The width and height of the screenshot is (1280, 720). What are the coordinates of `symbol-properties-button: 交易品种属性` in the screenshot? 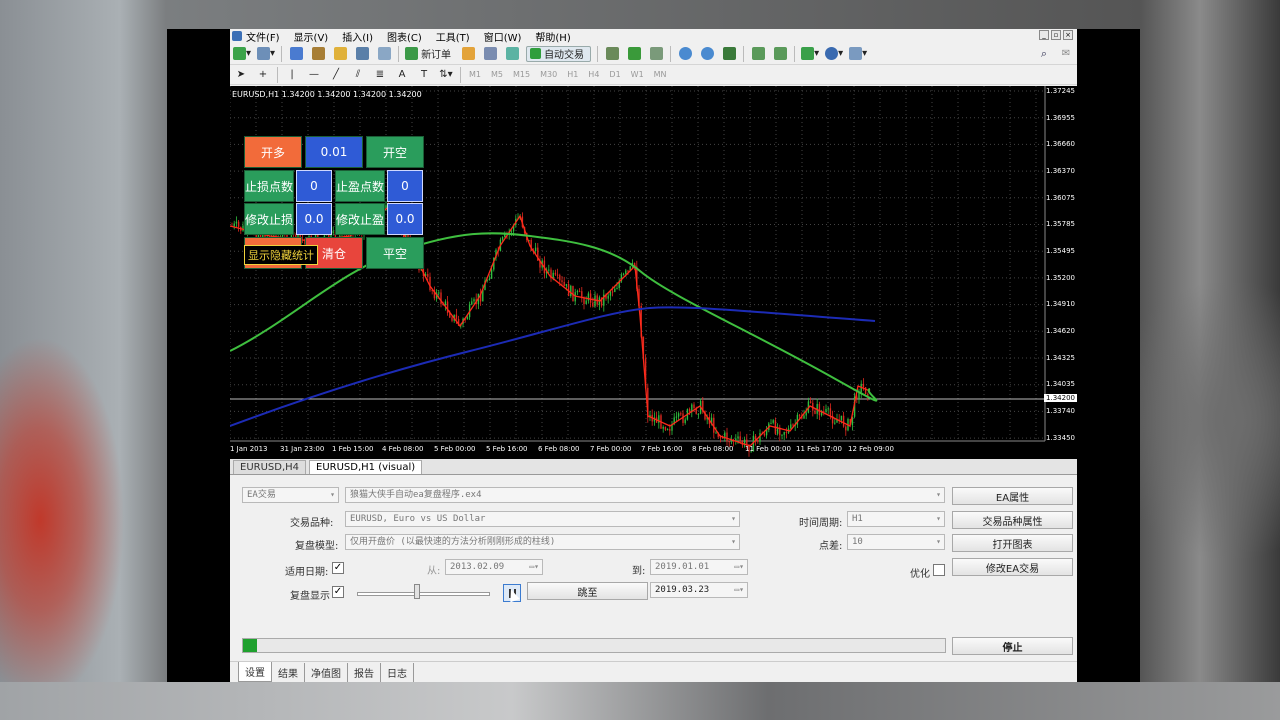 It's located at (1012, 520).